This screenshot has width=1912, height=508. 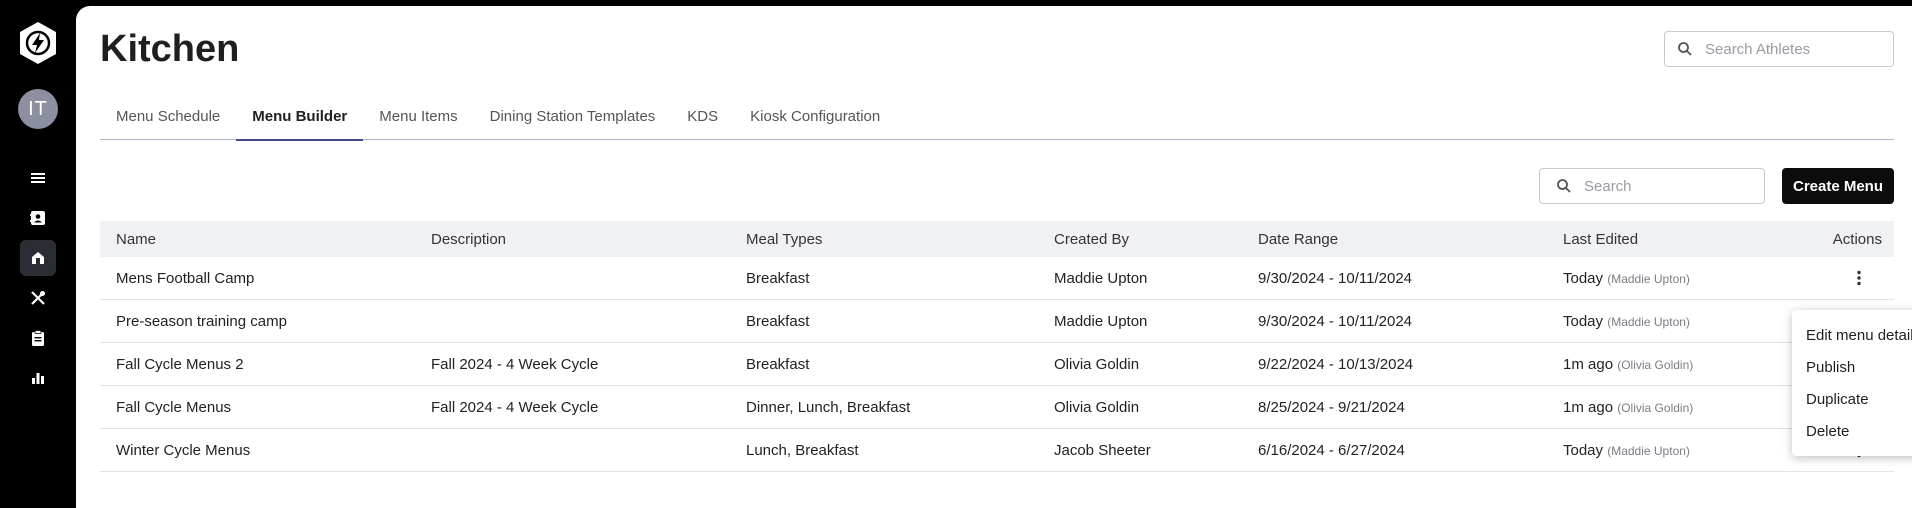 I want to click on tab-kiosk-configuration: Kiosk Configuration, so click(x=815, y=116).